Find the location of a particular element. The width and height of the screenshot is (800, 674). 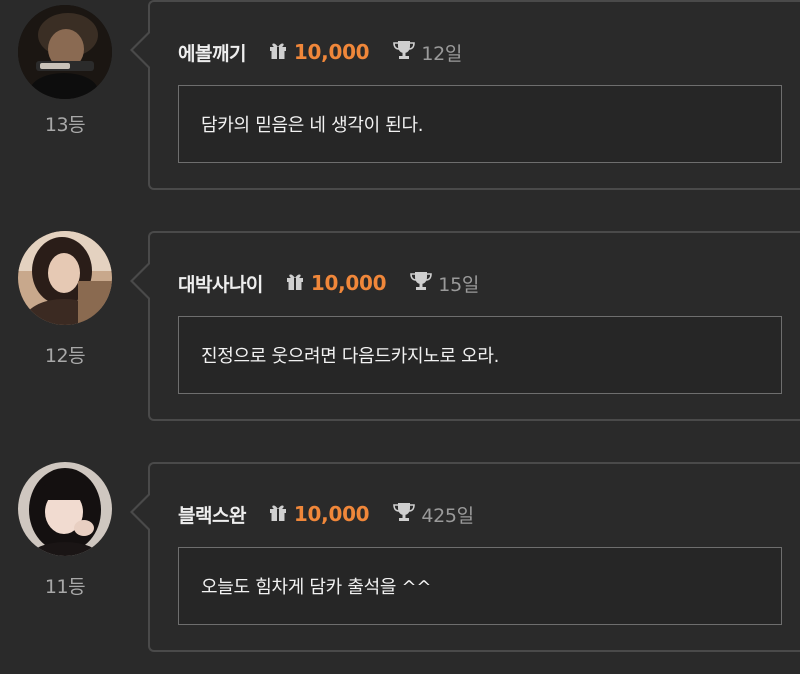

rank-label: 12등 is located at coordinates (65, 356).